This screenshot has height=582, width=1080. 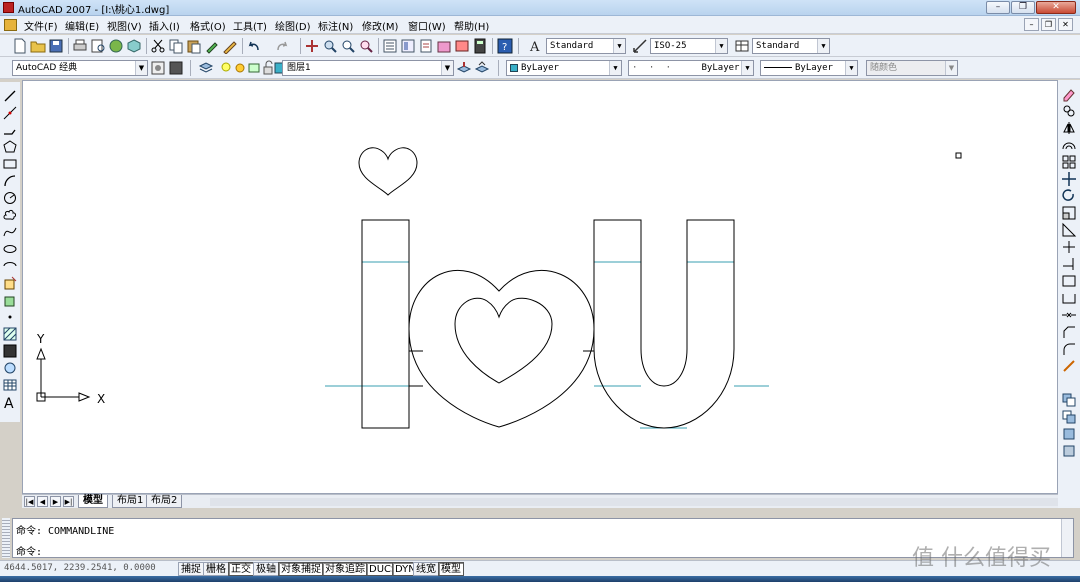 What do you see at coordinates (116, 46) in the screenshot?
I see `publish-icon` at bounding box center [116, 46].